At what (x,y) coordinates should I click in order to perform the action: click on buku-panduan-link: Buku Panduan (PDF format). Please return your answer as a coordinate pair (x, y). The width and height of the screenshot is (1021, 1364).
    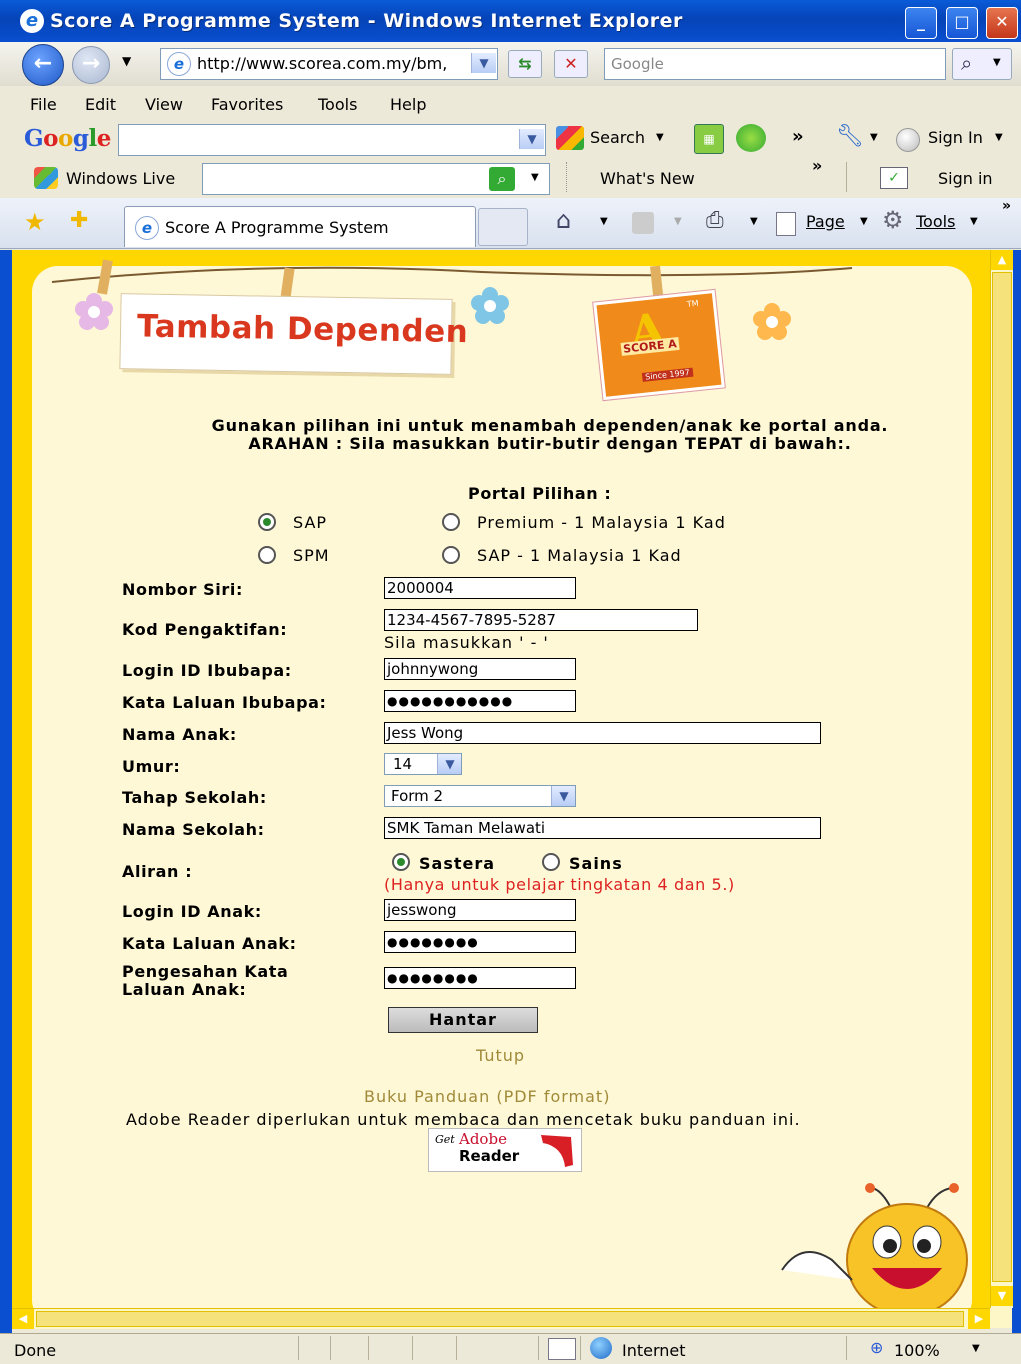
    Looking at the image, I should click on (487, 1096).